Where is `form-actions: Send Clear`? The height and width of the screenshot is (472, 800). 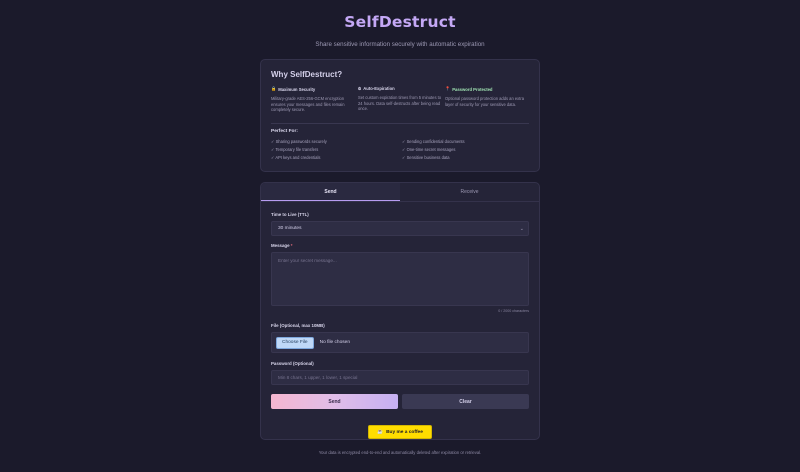
form-actions: Send Clear is located at coordinates (400, 401).